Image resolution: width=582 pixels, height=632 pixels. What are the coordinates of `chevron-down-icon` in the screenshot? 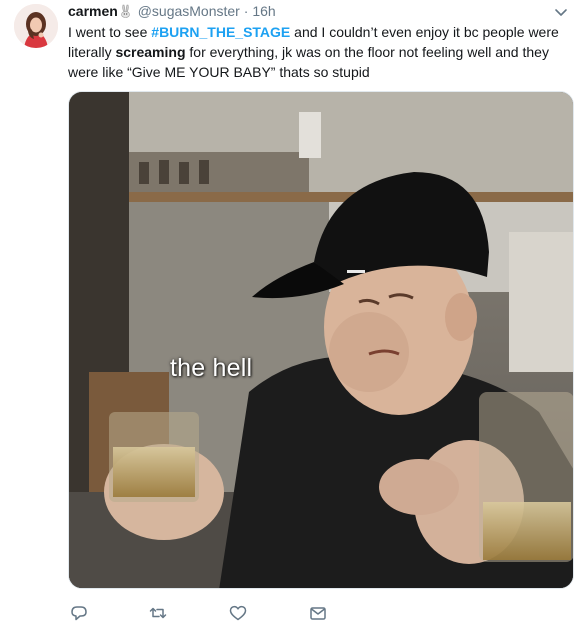 It's located at (561, 12).